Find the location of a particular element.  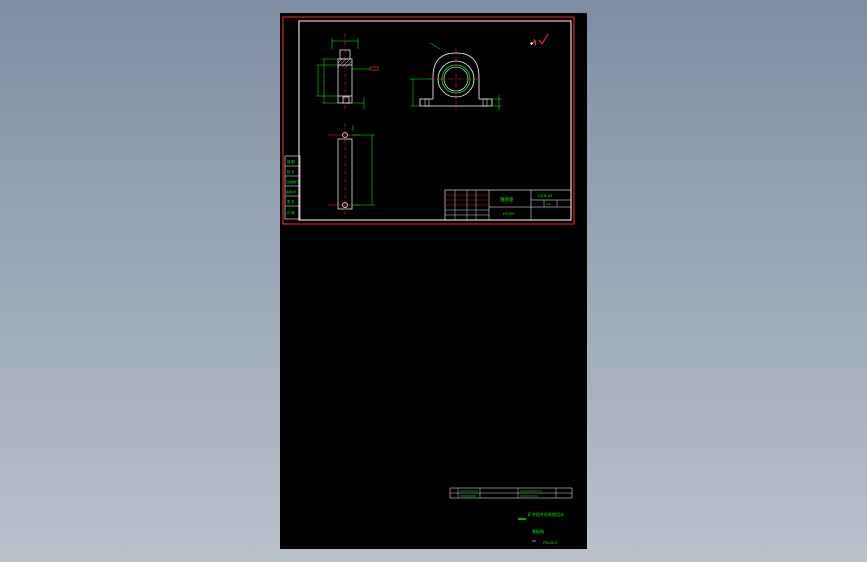

project-title: 矿井提升机系统设计 is located at coordinates (546, 514).